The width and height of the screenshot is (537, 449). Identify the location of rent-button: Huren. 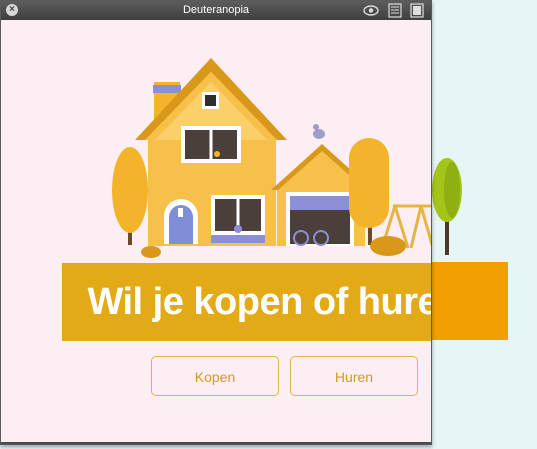
(354, 376).